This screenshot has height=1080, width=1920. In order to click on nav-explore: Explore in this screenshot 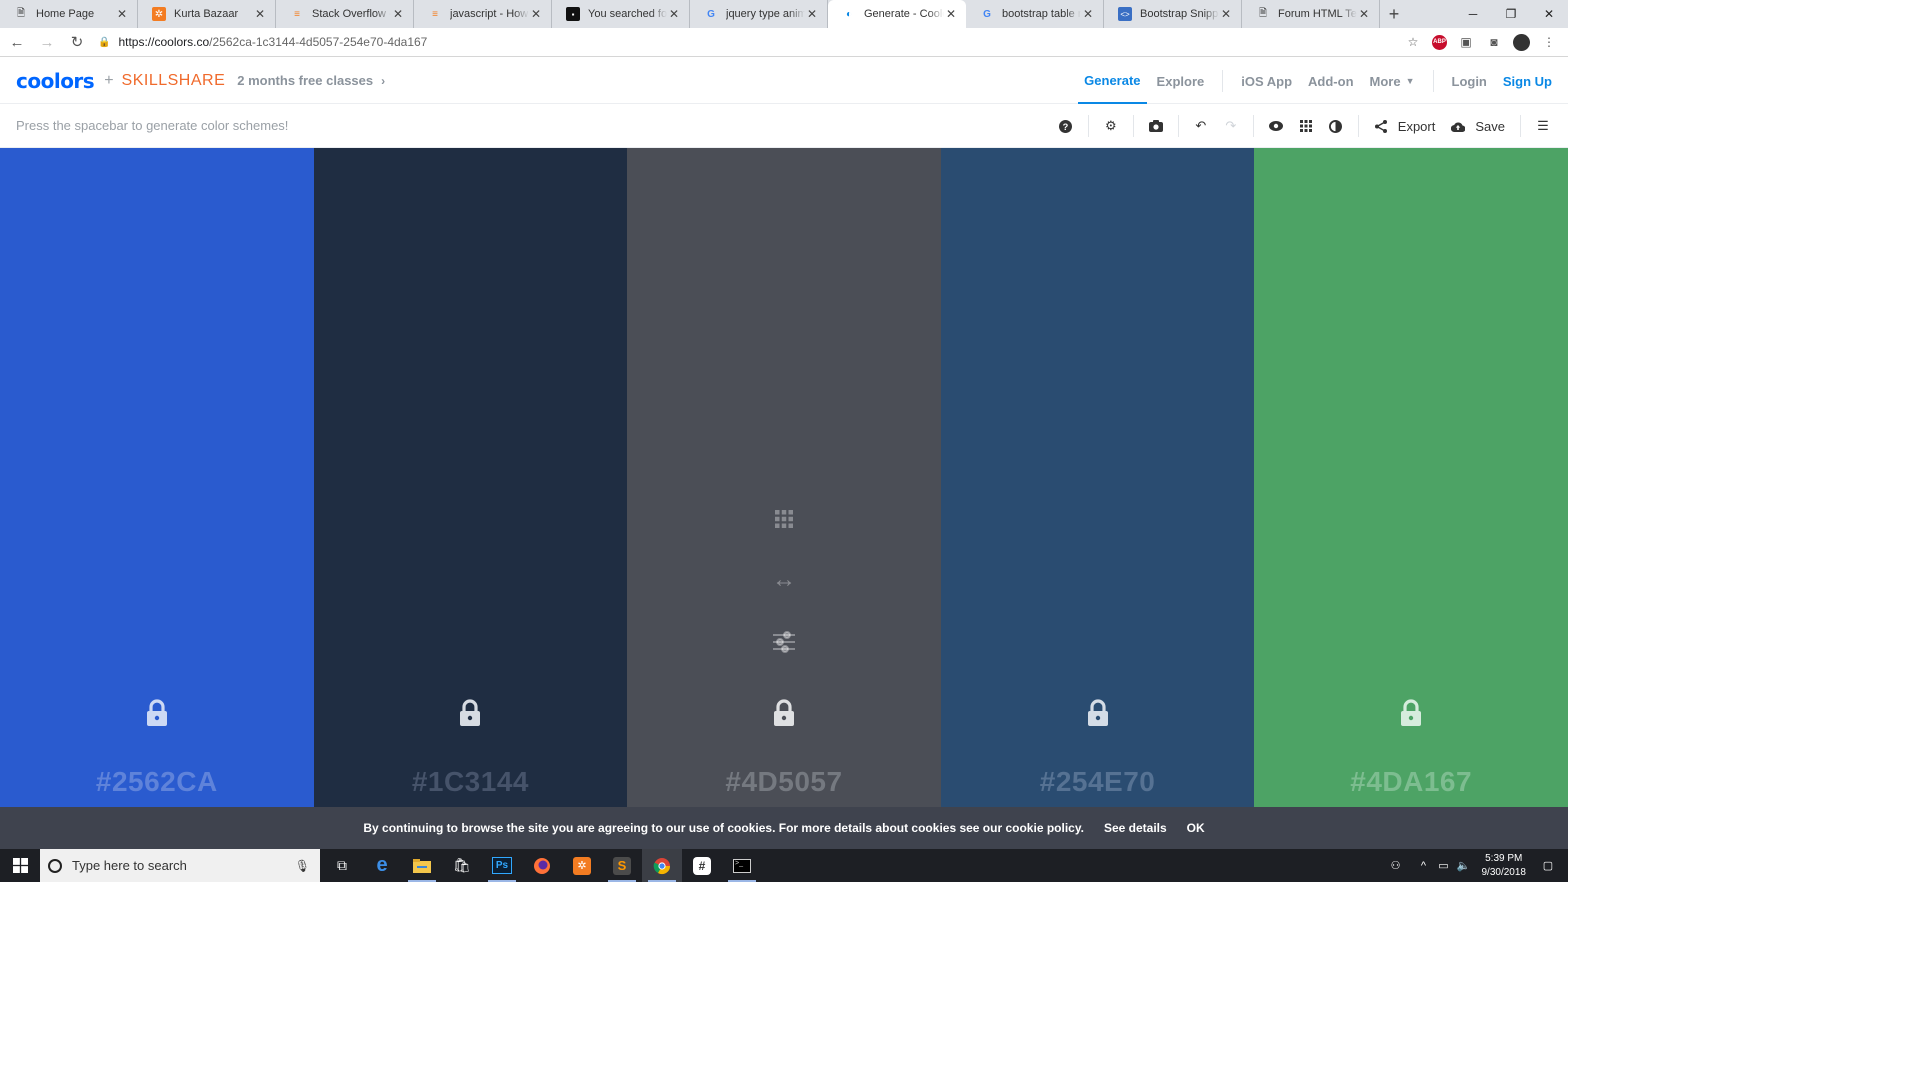, I will do `click(1181, 81)`.